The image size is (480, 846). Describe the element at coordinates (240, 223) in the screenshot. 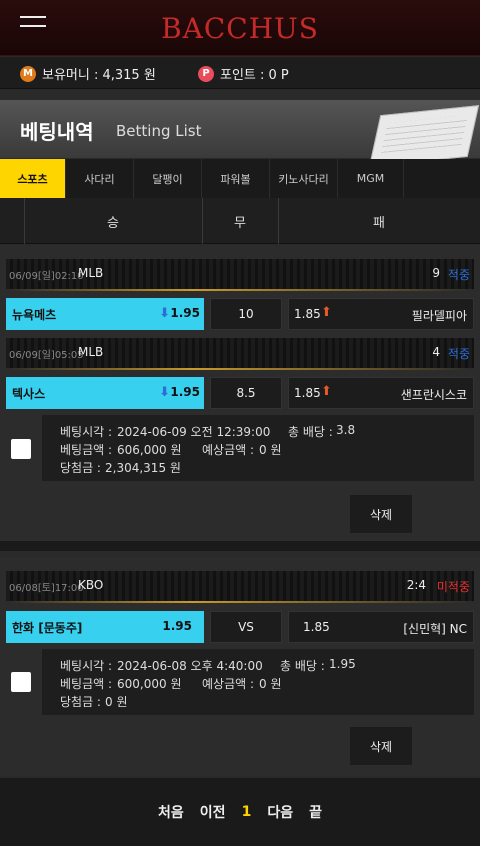

I see `column-draw: 무` at that location.